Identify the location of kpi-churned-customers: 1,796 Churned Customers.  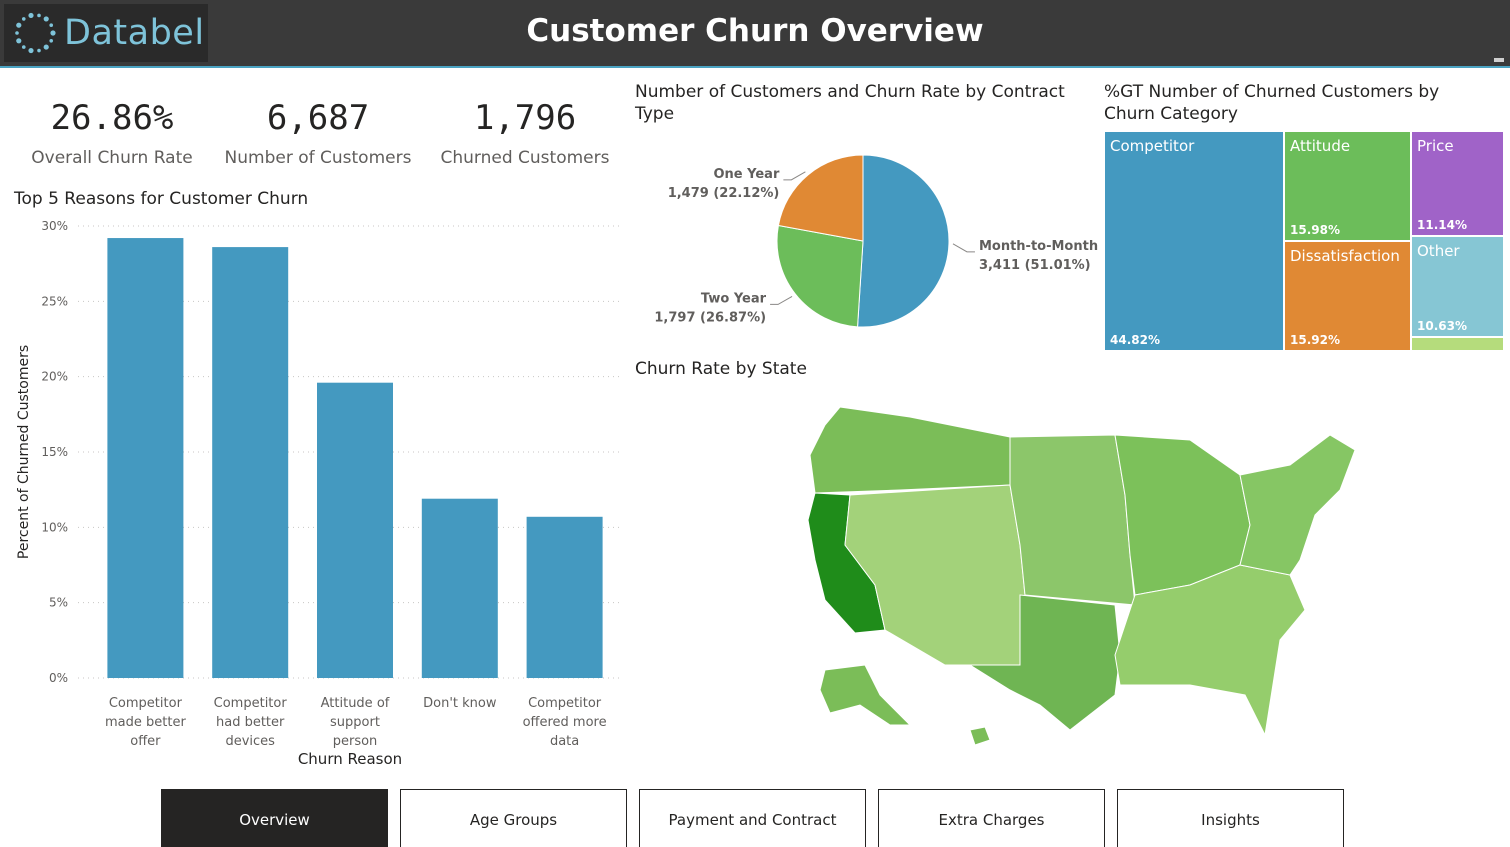
(525, 132).